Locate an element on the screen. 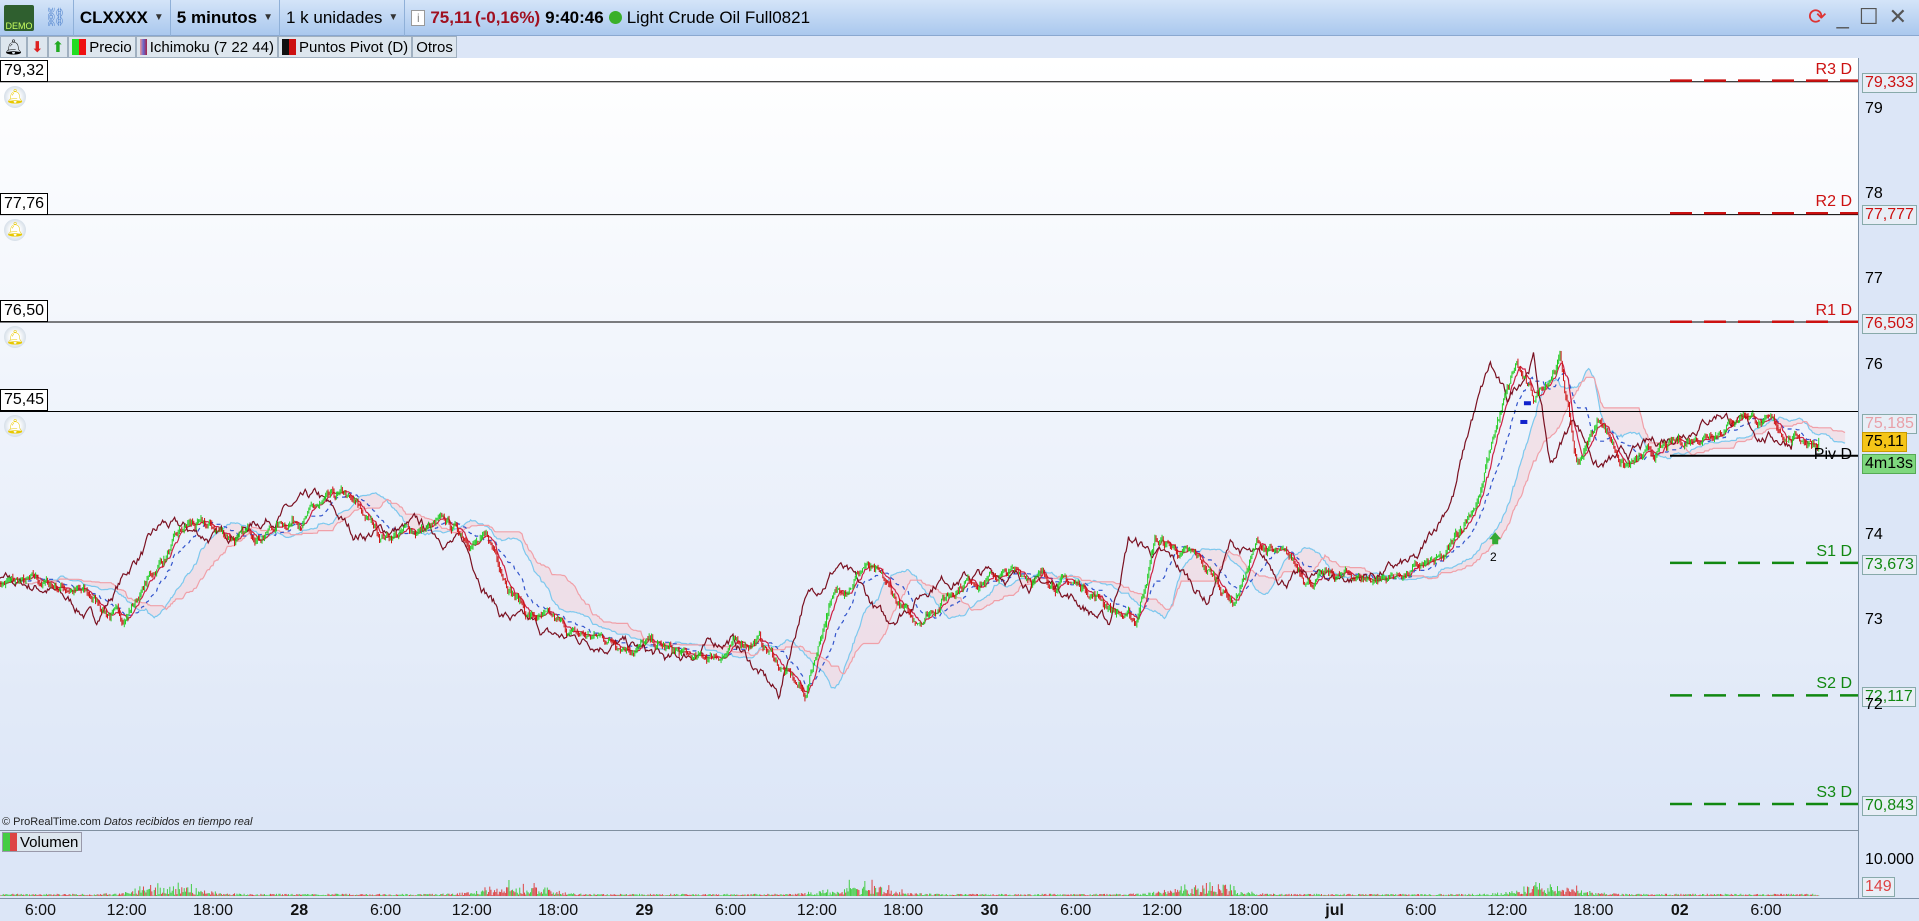 Image resolution: width=1919 pixels, height=921 pixels. indicator-label: Ichimoku (7 22 44) is located at coordinates (211, 47).